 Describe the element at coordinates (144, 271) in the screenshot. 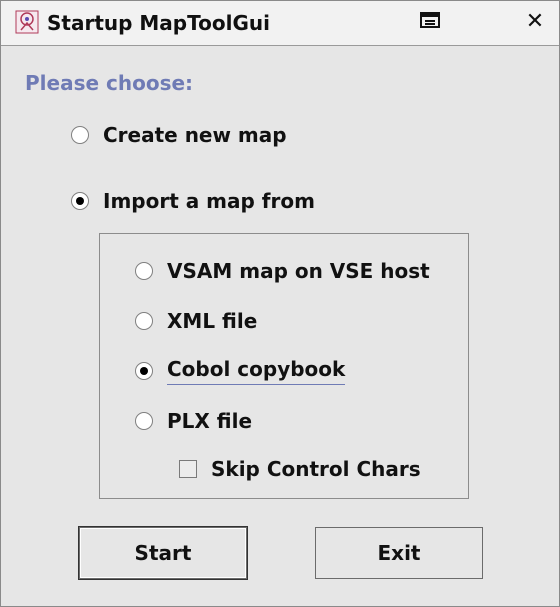

I see `radio-vsam` at that location.